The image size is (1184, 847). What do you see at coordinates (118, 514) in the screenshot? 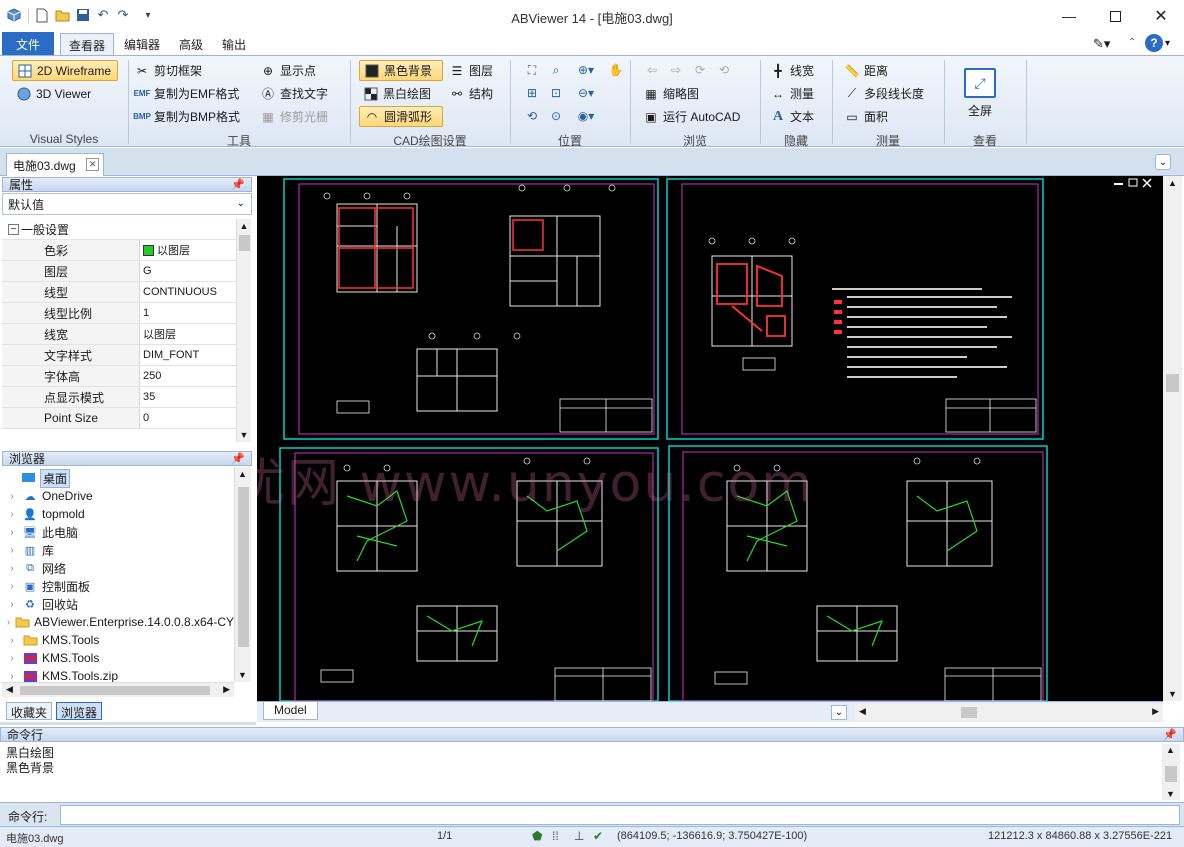
I see `tree-item: › 👤 topmold` at bounding box center [118, 514].